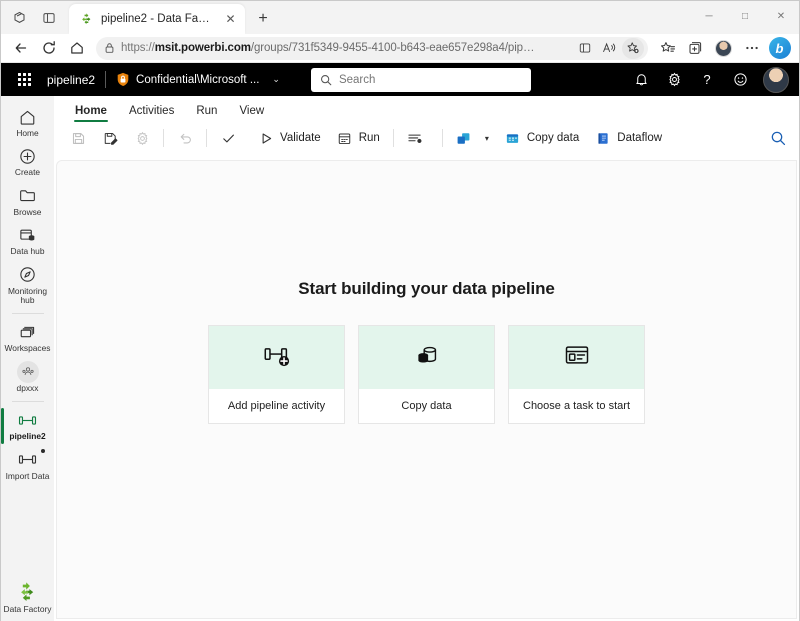 This screenshot has width=800, height=621. I want to click on minimize-button: ─, so click(709, 16).